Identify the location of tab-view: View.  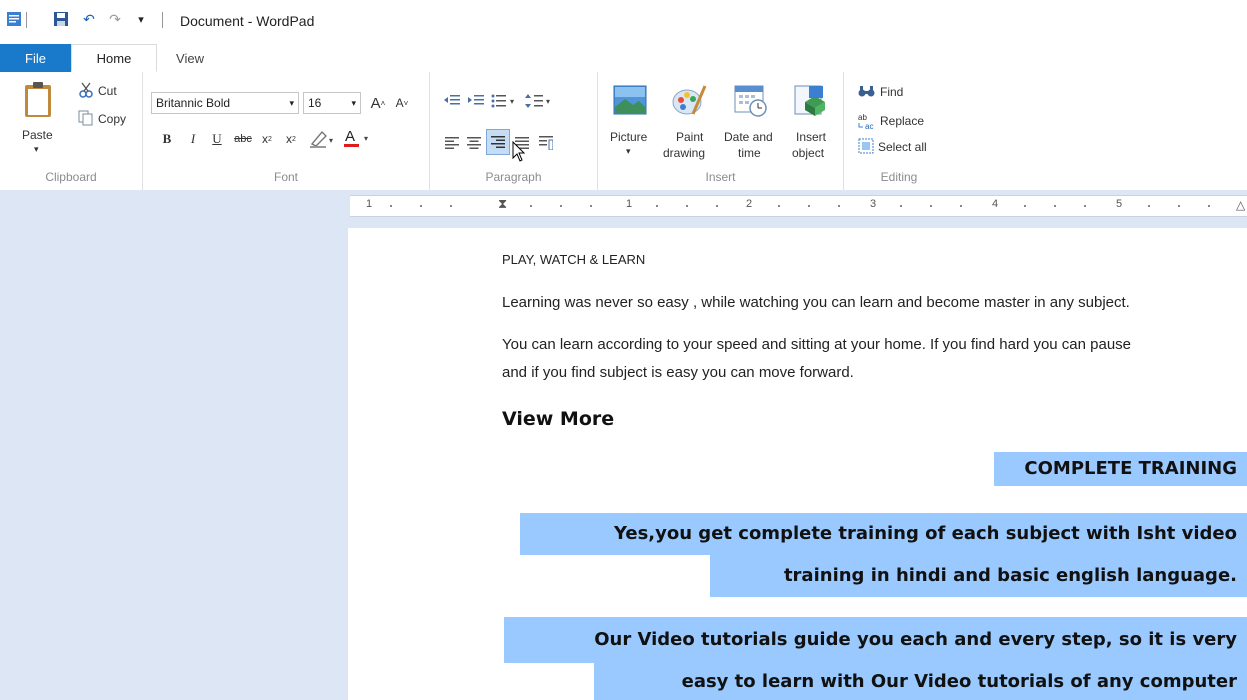
(190, 58).